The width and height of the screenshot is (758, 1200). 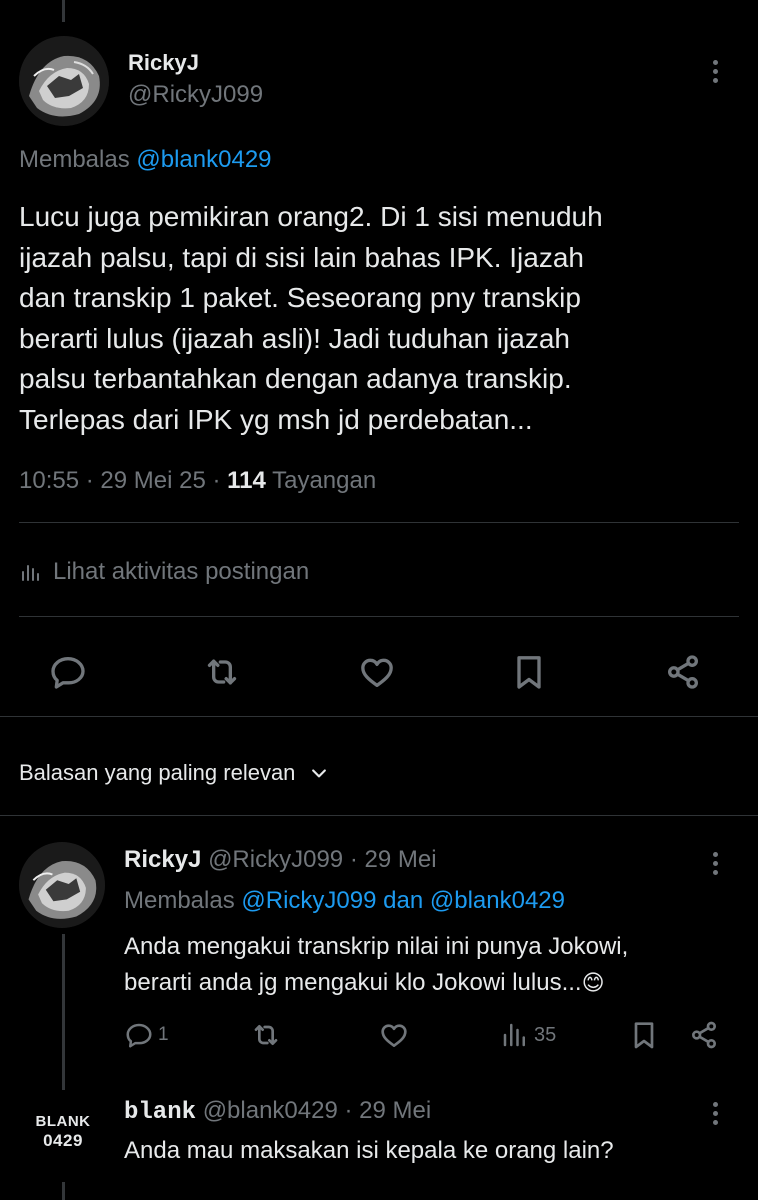 What do you see at coordinates (319, 773) in the screenshot?
I see `chevron-down-icon` at bounding box center [319, 773].